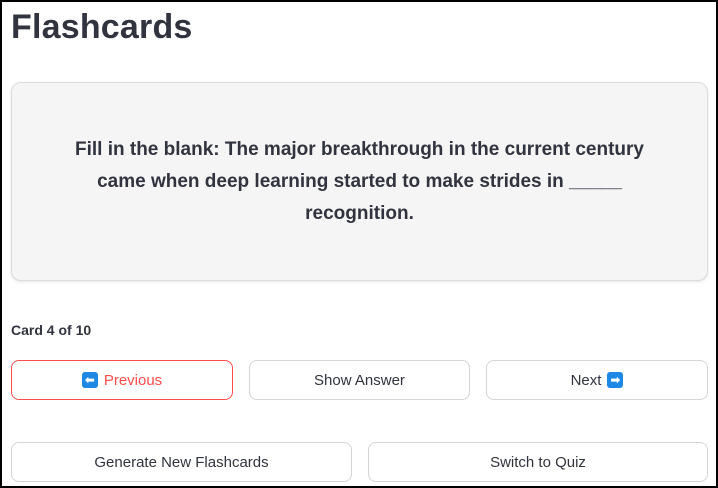 This screenshot has height=488, width=718. I want to click on switch-to-quiz-button-label: Switch to Quiz, so click(538, 462).